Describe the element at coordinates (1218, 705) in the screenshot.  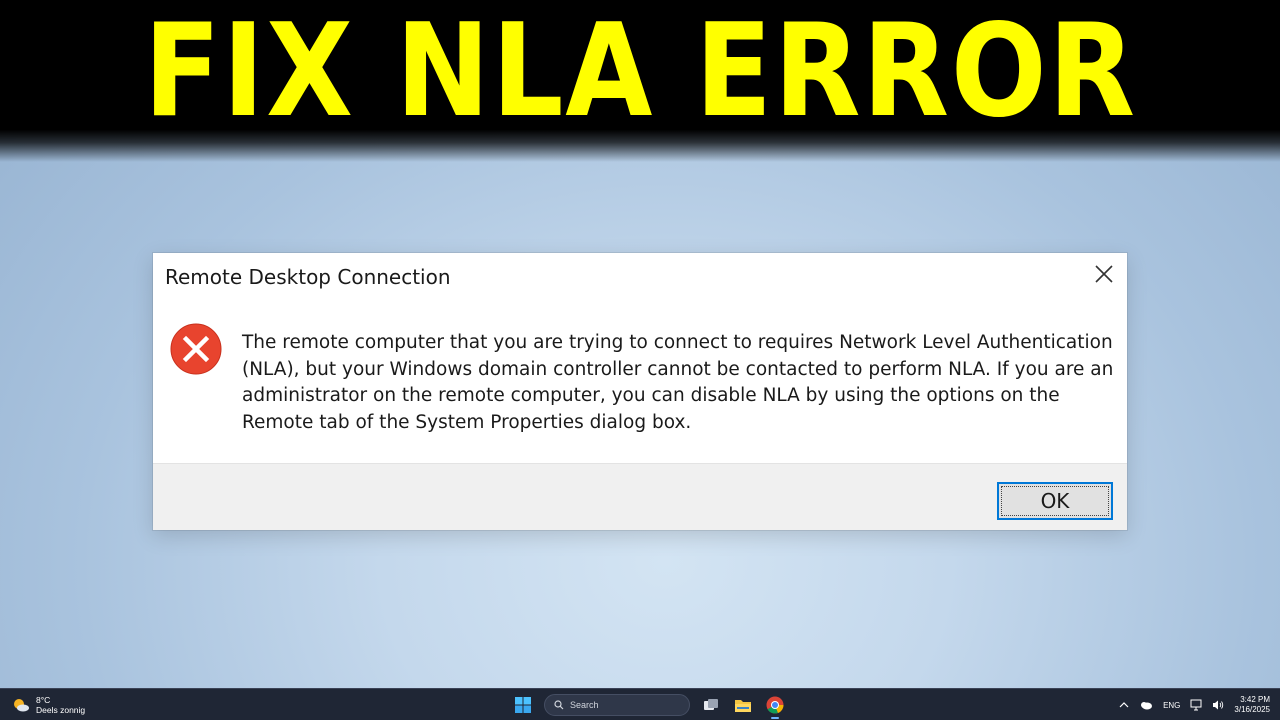
I see `volume-icon` at that location.